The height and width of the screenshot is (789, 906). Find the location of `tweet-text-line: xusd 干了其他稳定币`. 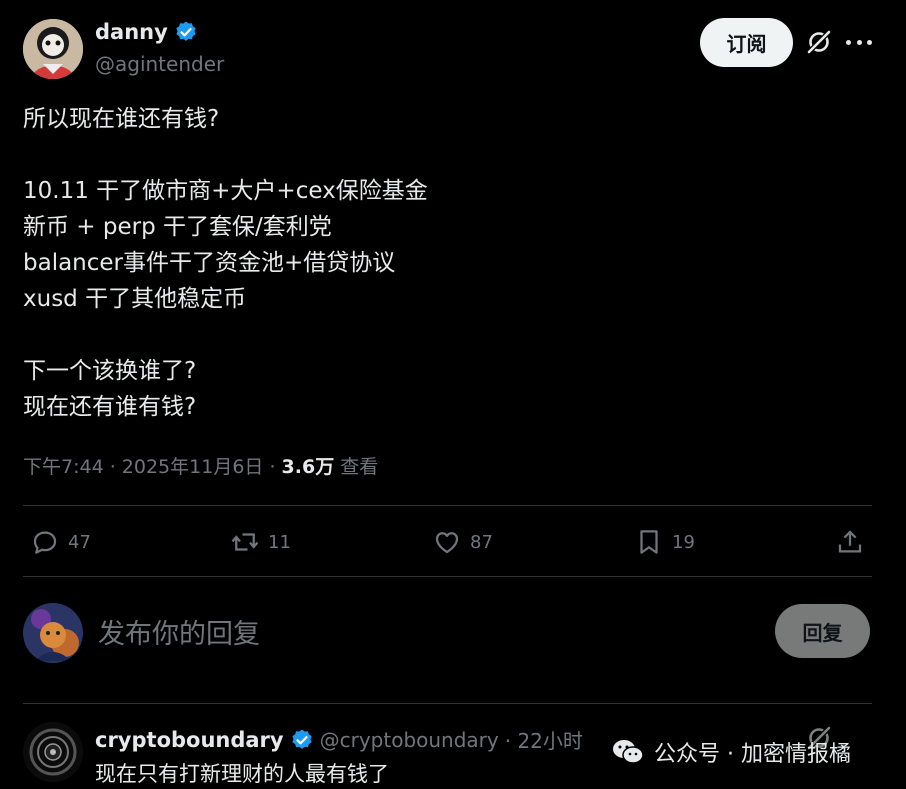

tweet-text-line: xusd 干了其他稳定币 is located at coordinates (135, 299).